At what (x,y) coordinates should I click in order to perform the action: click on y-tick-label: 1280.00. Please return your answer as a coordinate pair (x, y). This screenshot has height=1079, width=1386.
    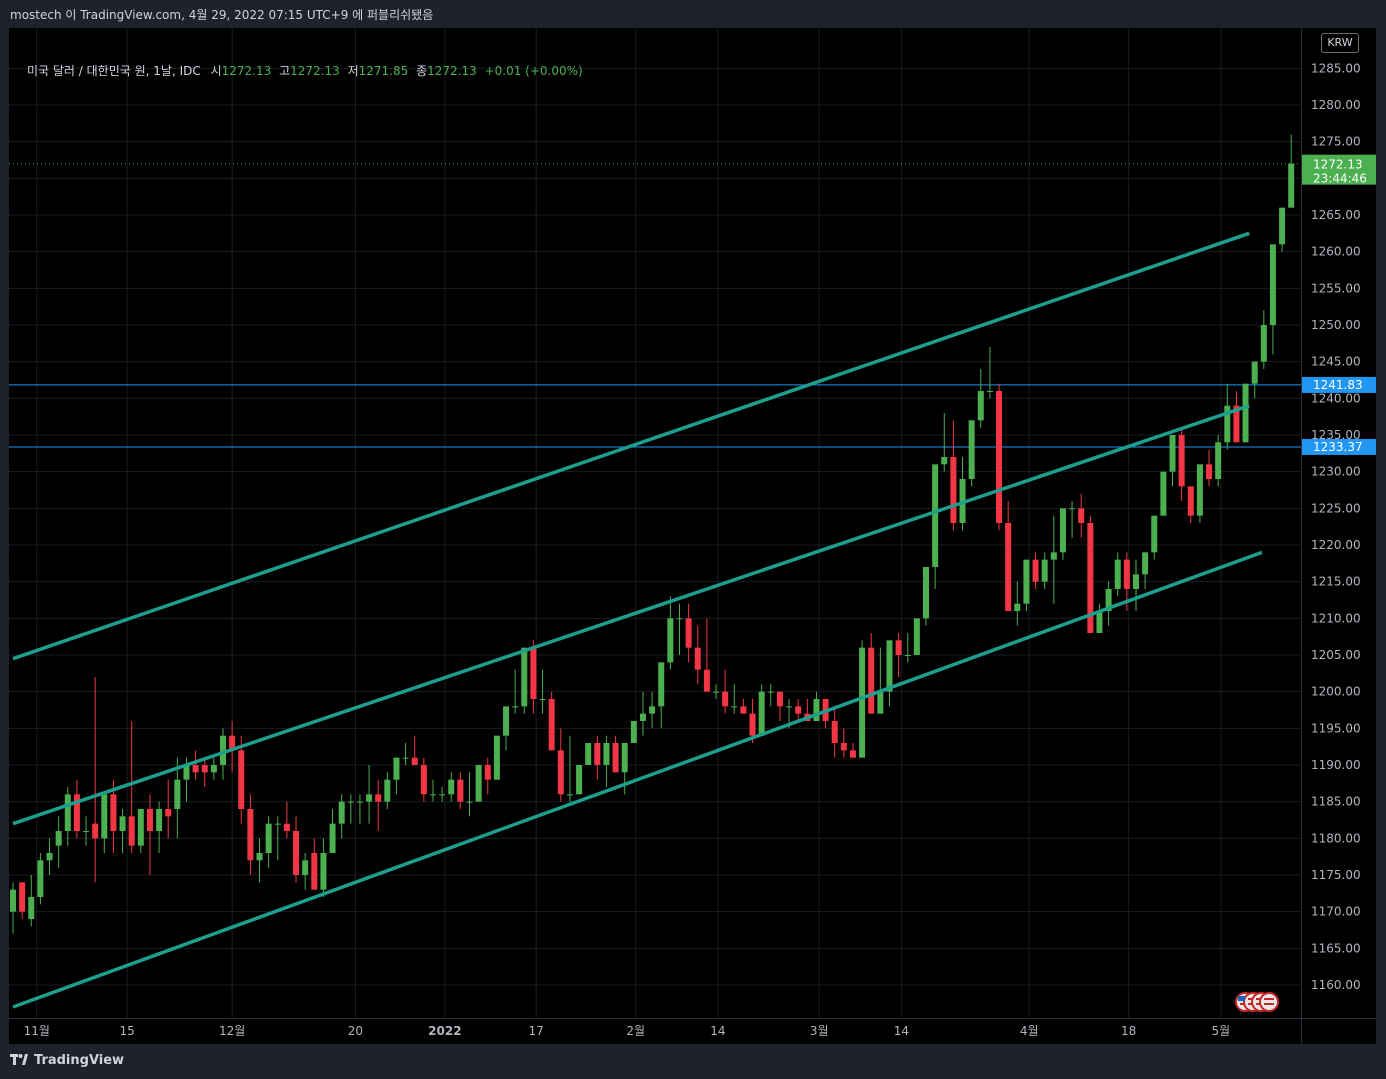
    Looking at the image, I should click on (1336, 105).